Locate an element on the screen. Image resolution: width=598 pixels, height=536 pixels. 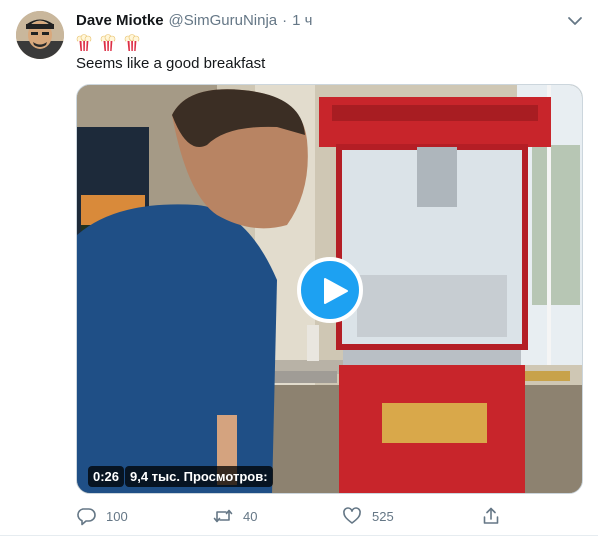
emoji-row is located at coordinates (108, 43).